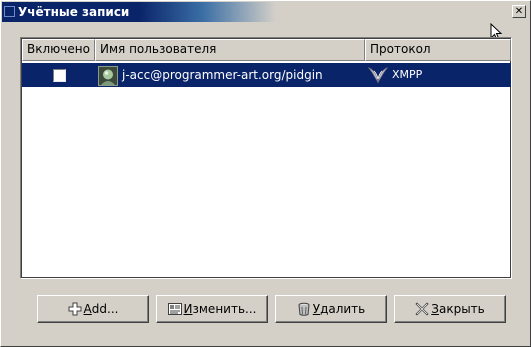 This screenshot has height=347, width=531. I want to click on close-button: Закрыть, so click(450, 309).